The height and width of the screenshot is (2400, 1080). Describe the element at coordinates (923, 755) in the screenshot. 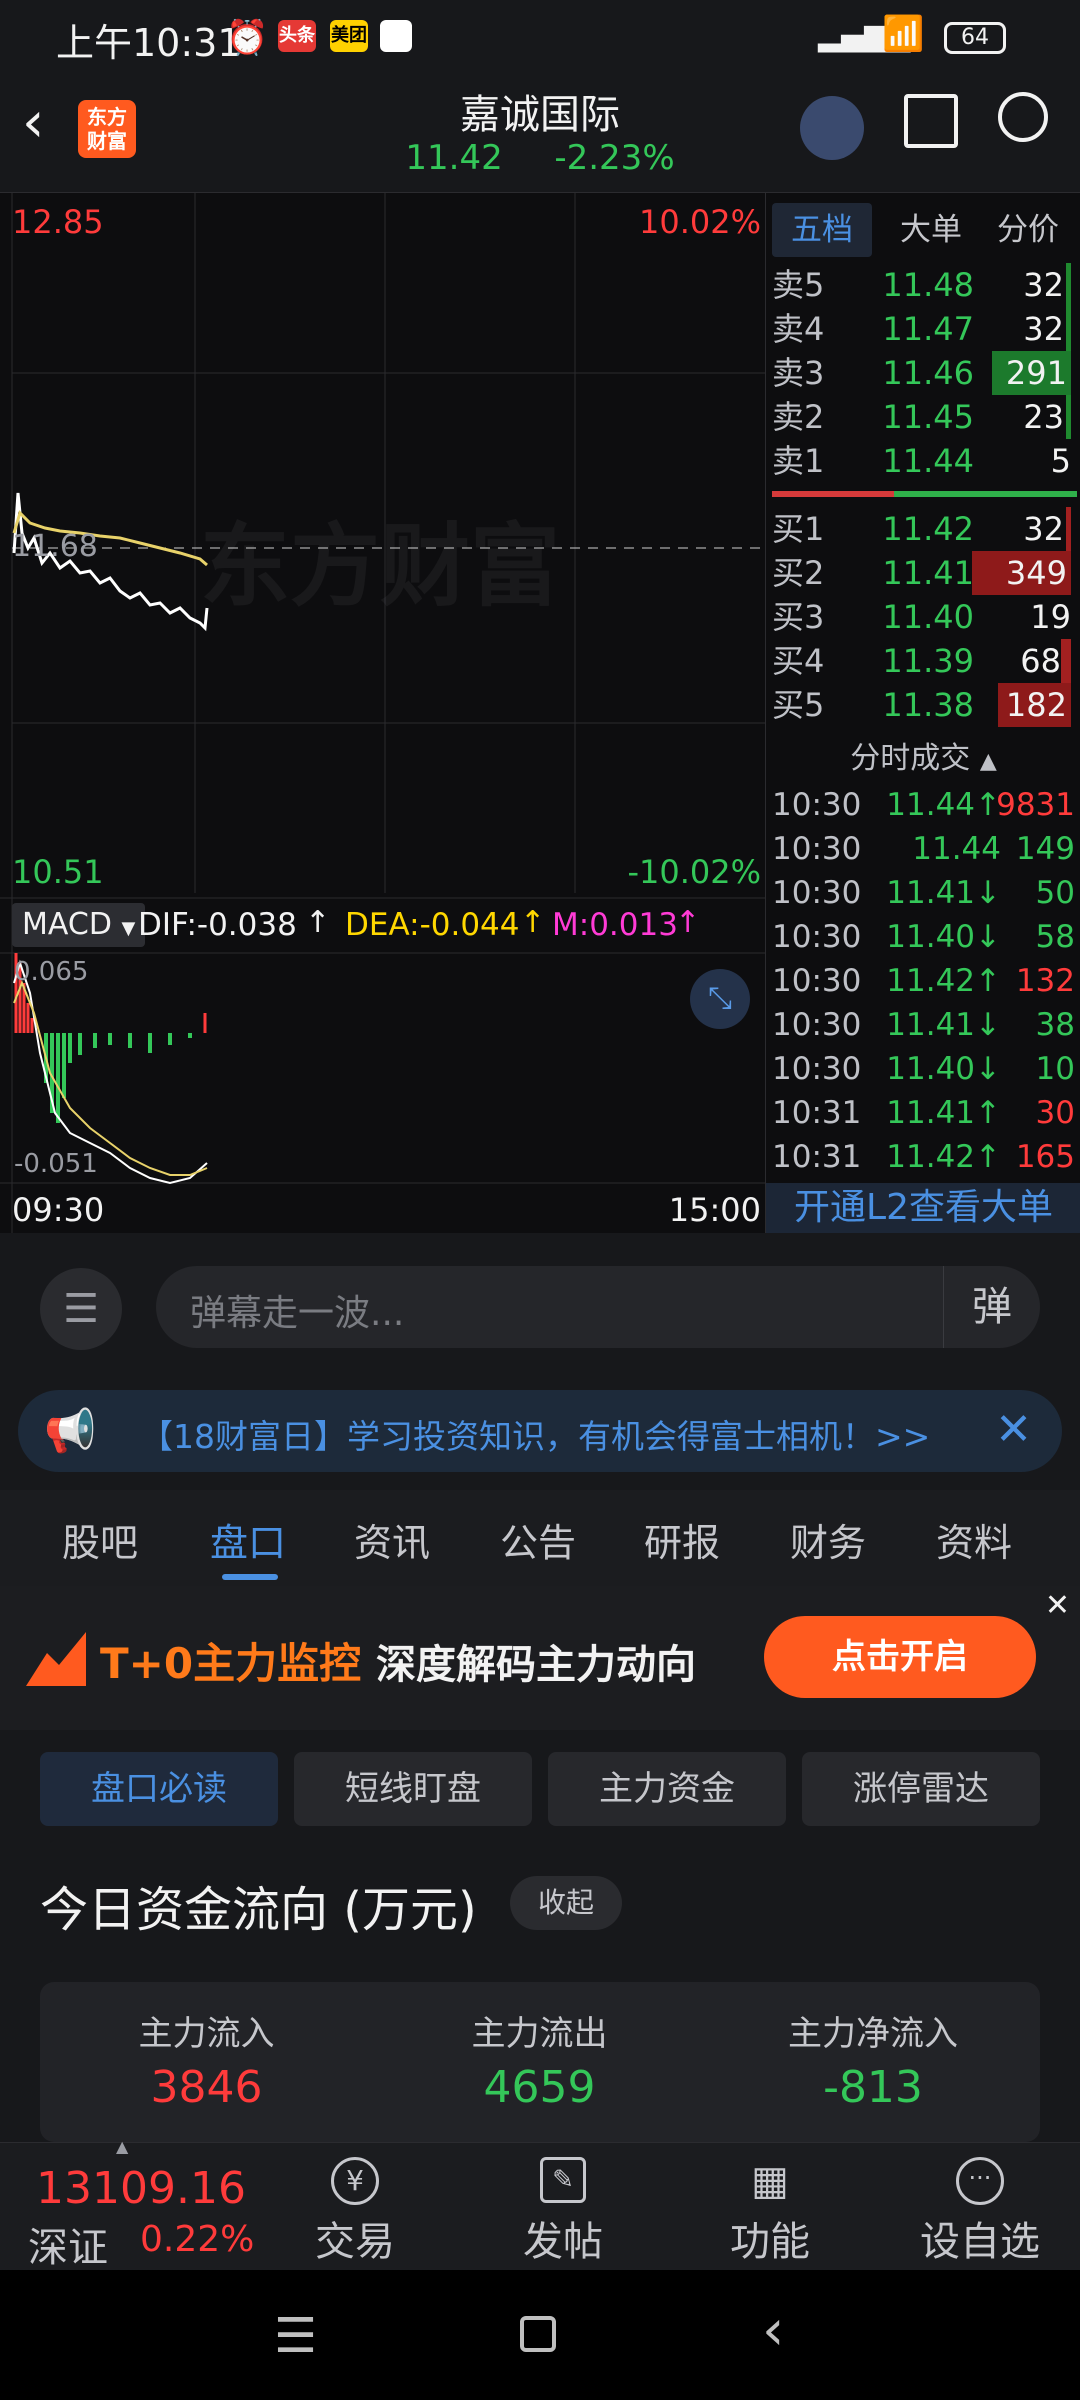

I see `trades-header: 分时成交 ▲` at that location.